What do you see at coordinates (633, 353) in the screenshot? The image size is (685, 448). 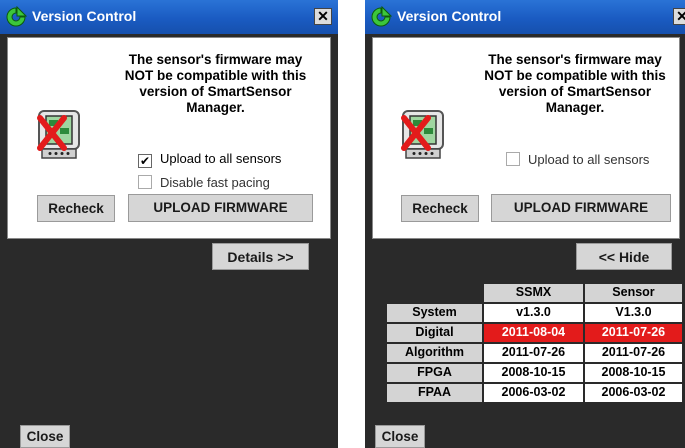 I see `table-cell-sensor: 2011-07-26` at bounding box center [633, 353].